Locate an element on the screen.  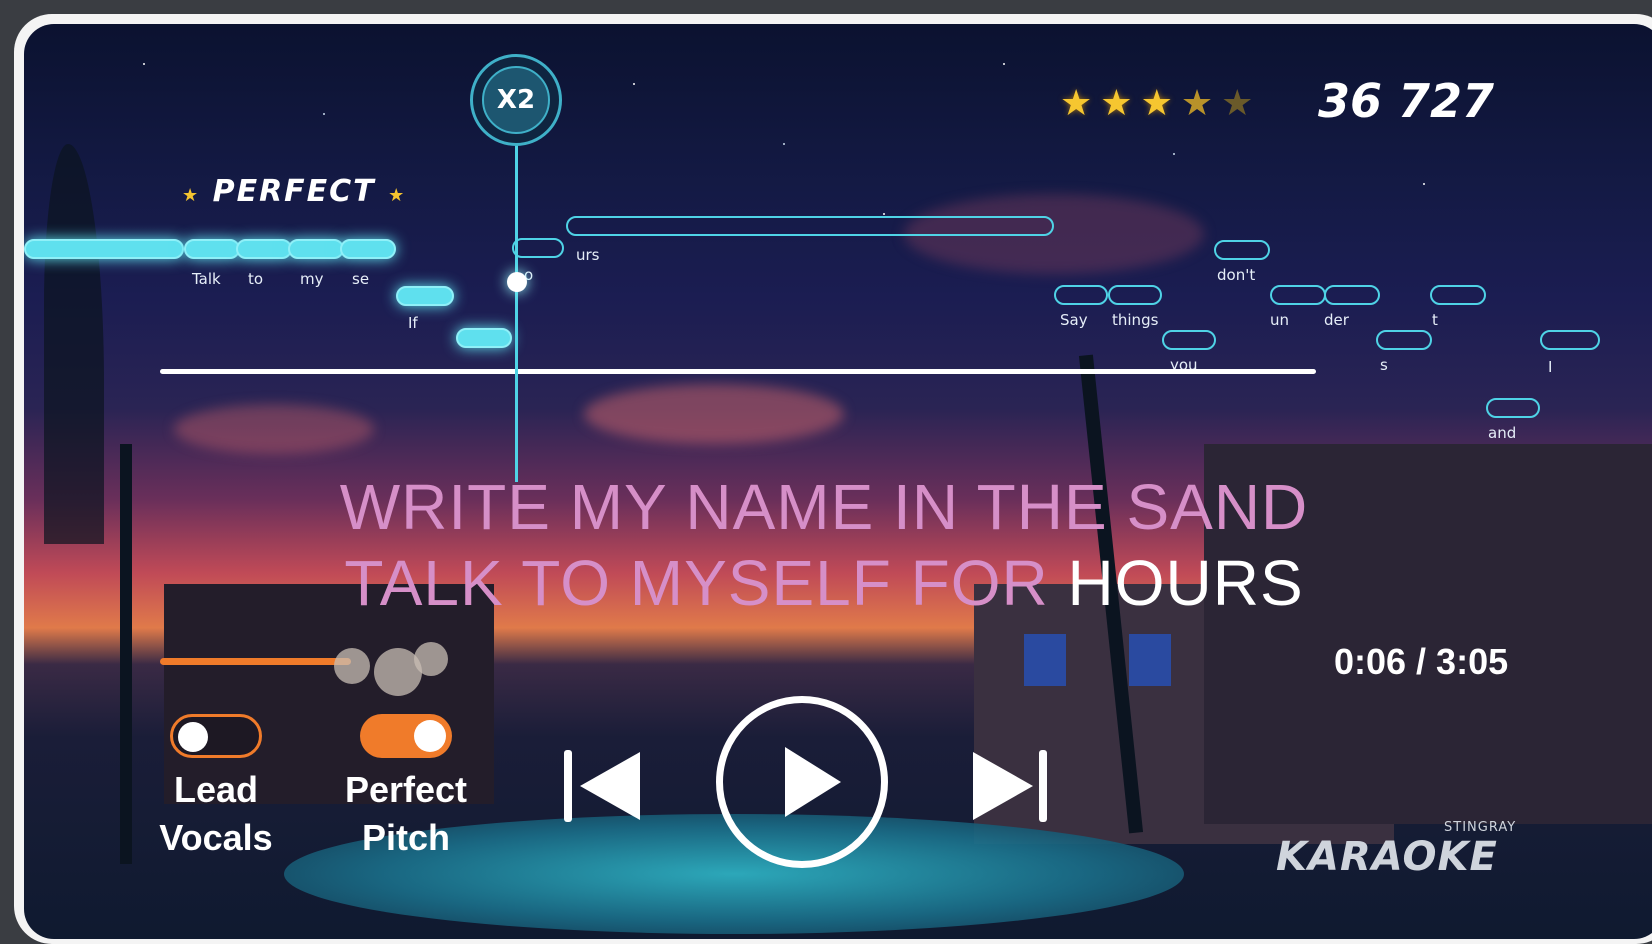
score-multiplier: X2 is located at coordinates (516, 100).